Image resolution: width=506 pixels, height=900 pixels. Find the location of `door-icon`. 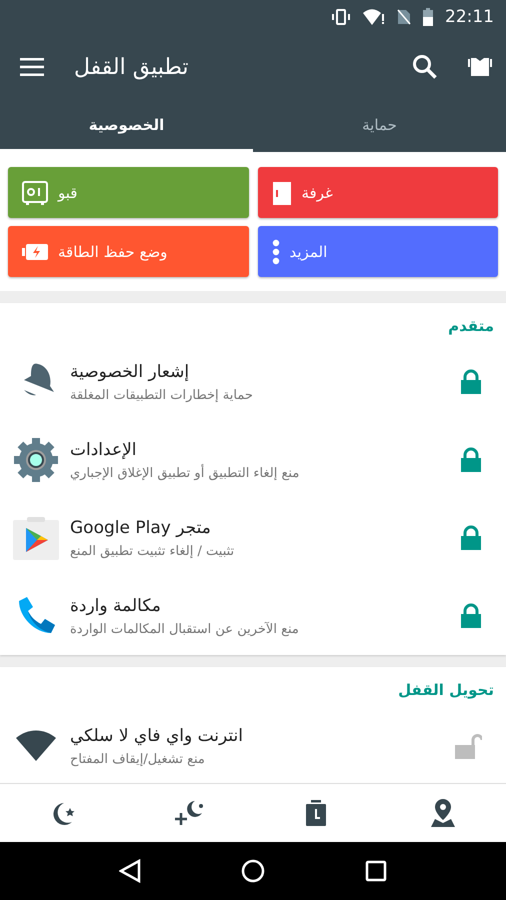

door-icon is located at coordinates (282, 192).